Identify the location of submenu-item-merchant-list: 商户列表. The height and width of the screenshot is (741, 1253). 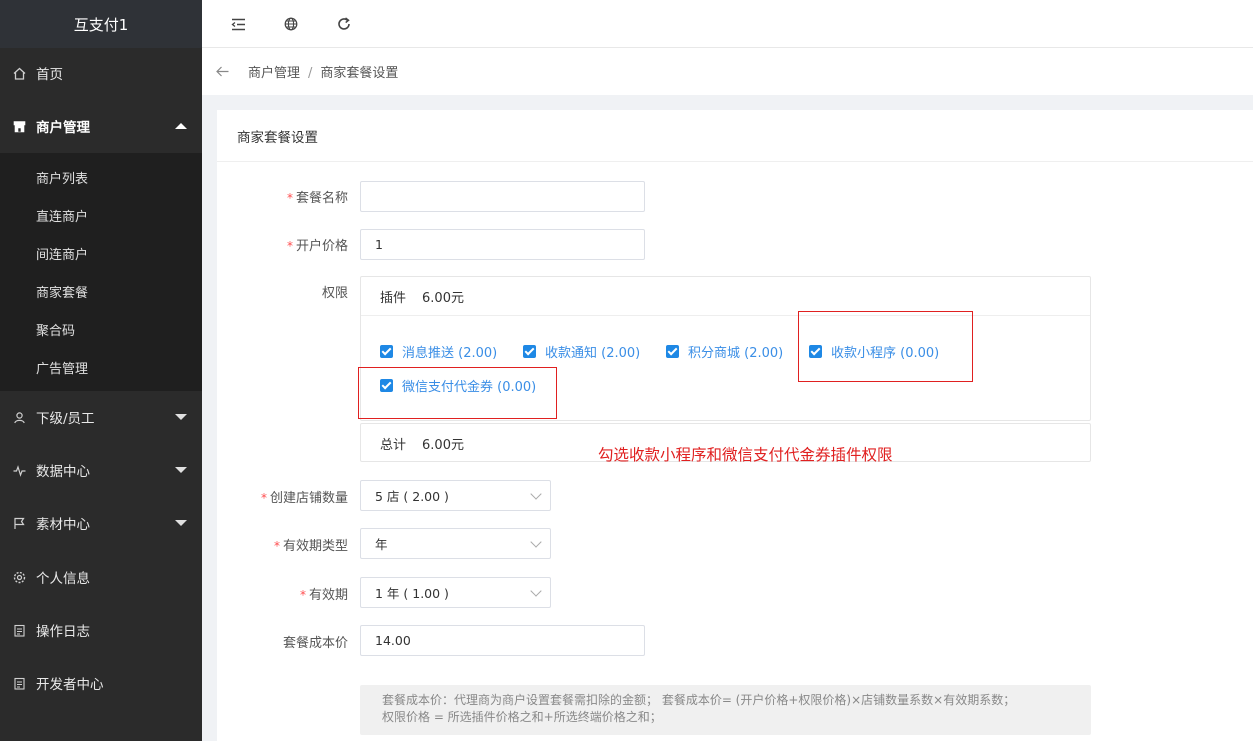
(62, 177).